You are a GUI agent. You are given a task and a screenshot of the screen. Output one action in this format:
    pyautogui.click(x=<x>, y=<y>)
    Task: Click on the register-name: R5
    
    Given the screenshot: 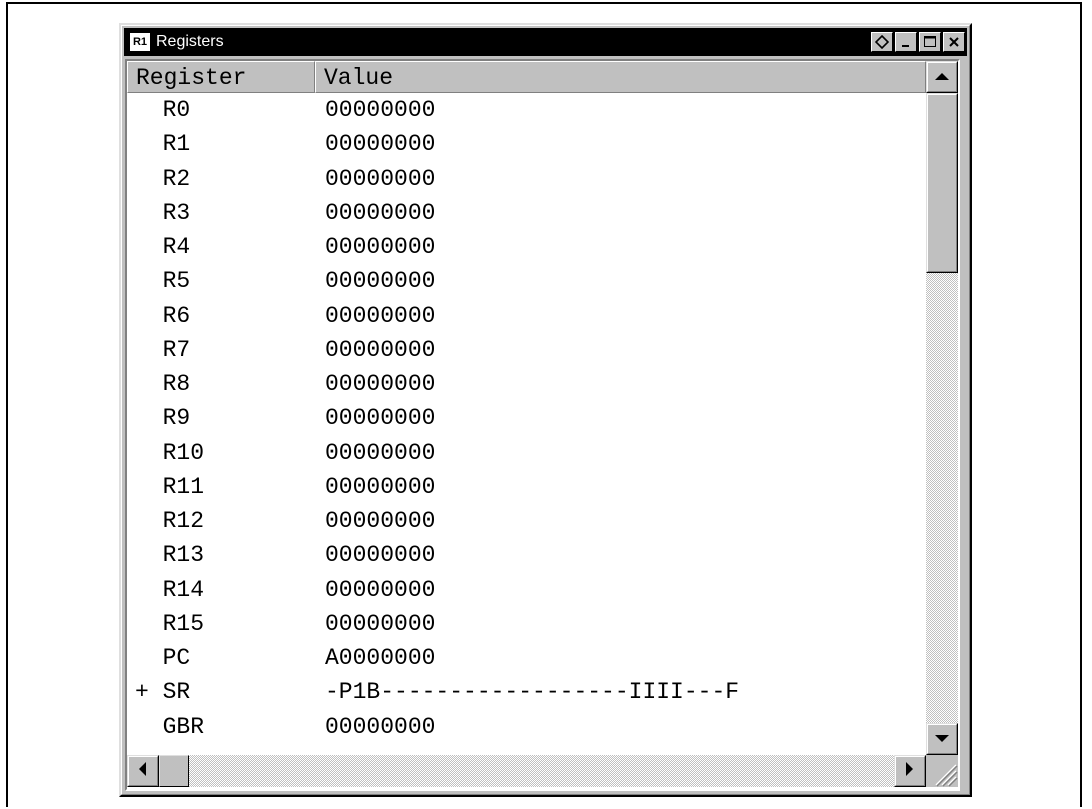 What is the action you would take?
    pyautogui.click(x=163, y=281)
    